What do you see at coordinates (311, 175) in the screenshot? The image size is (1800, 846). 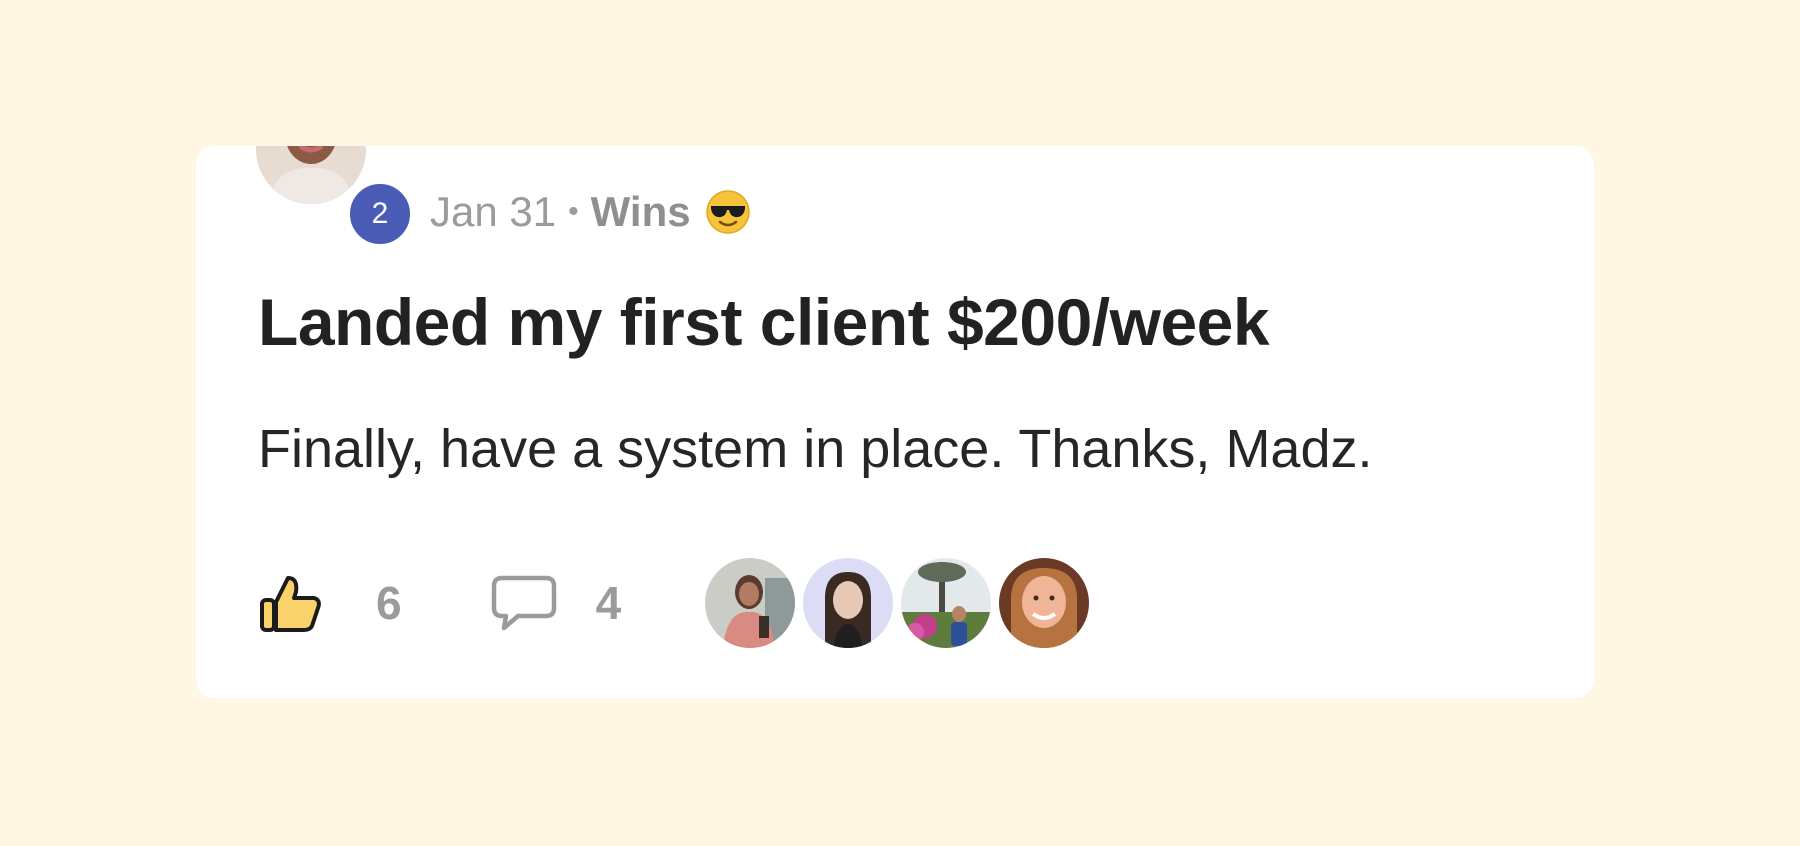 I see `author-avatar` at bounding box center [311, 175].